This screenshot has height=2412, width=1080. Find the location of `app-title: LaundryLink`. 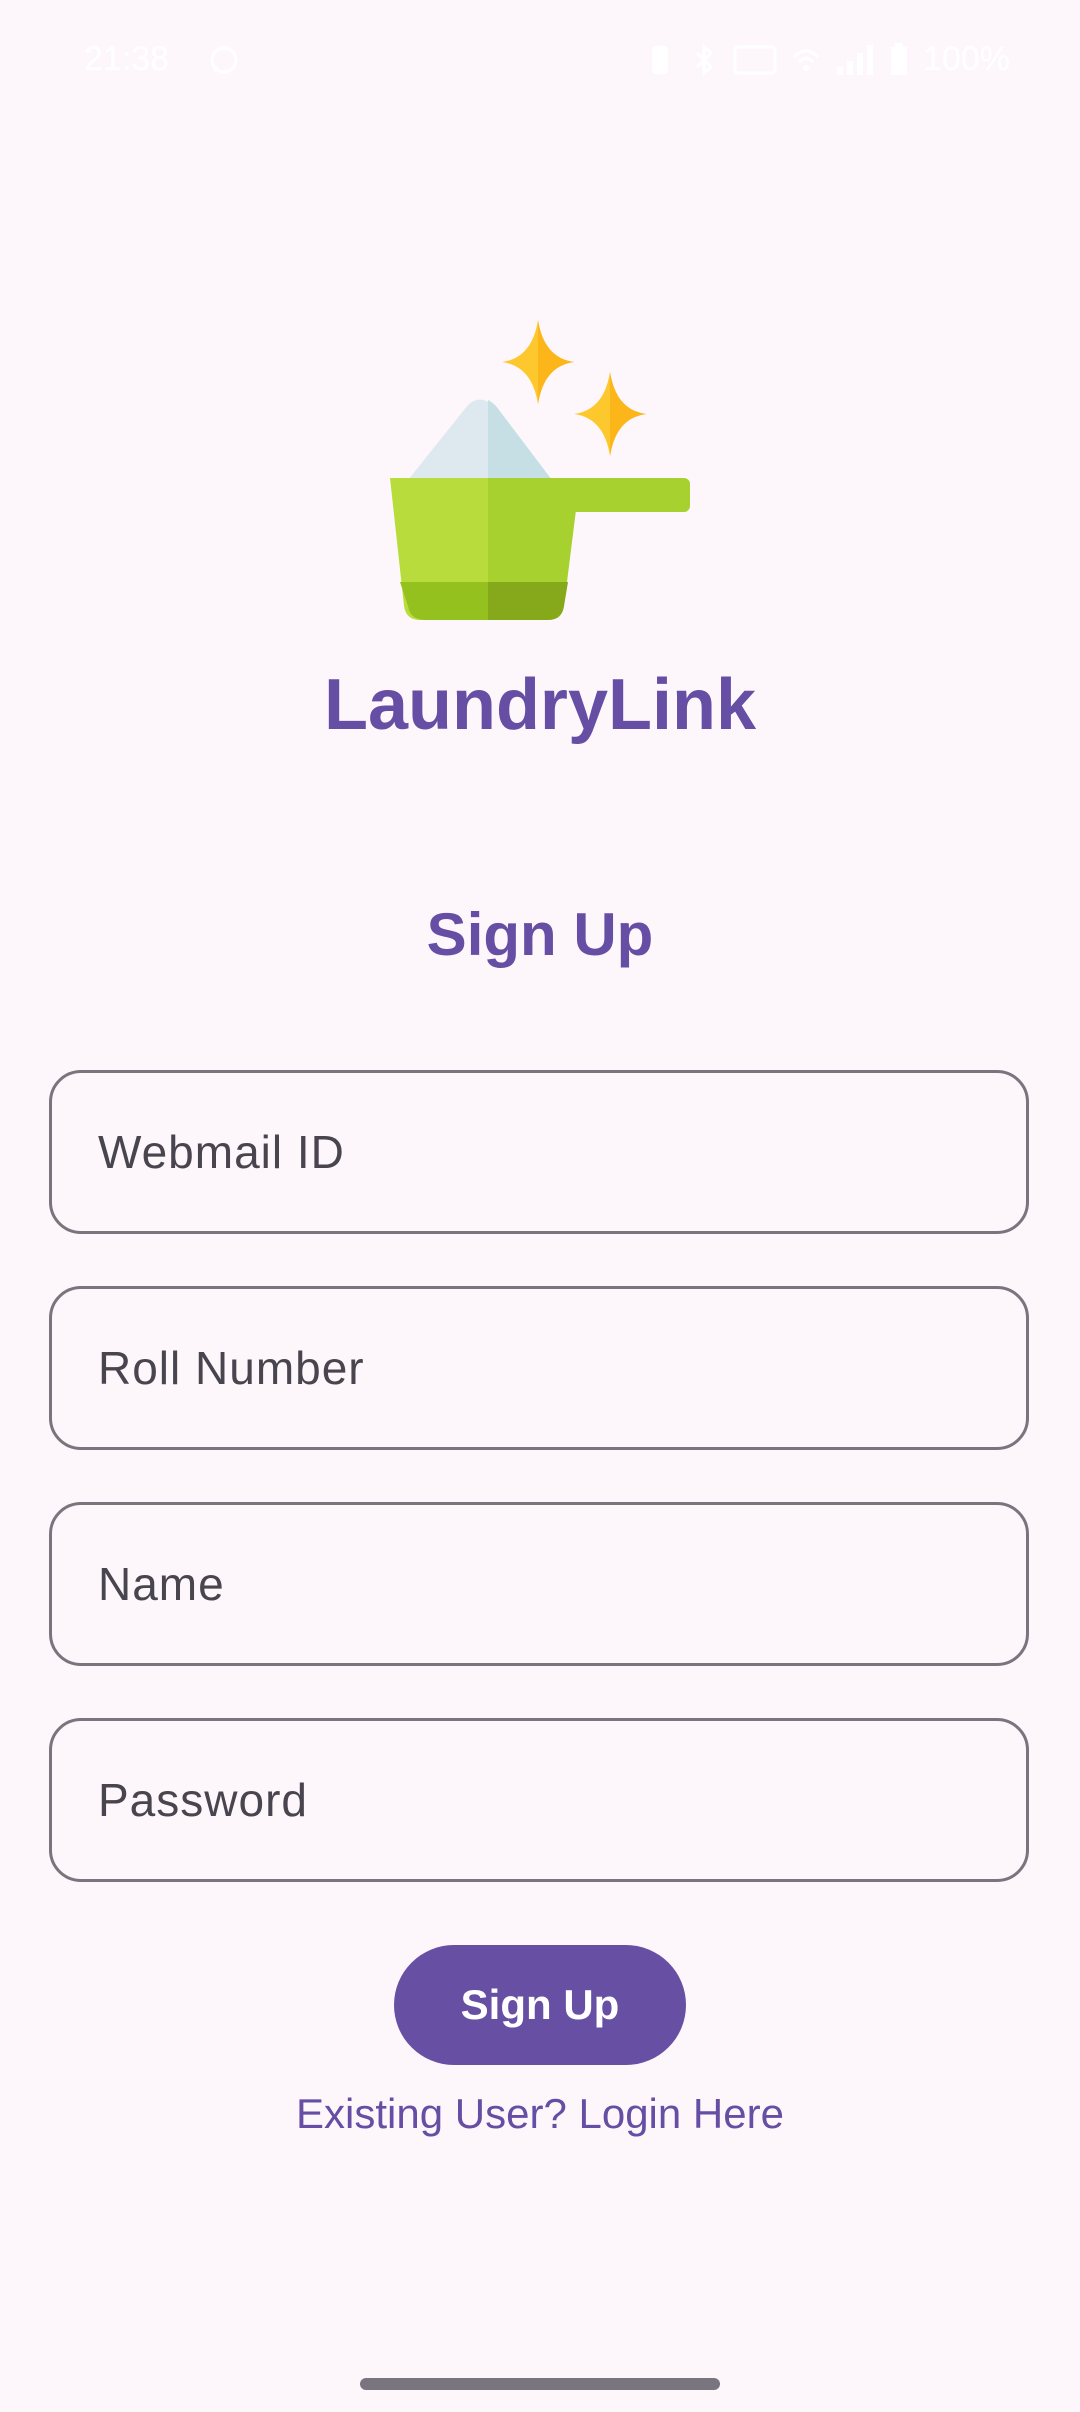

app-title: LaundryLink is located at coordinates (540, 705).